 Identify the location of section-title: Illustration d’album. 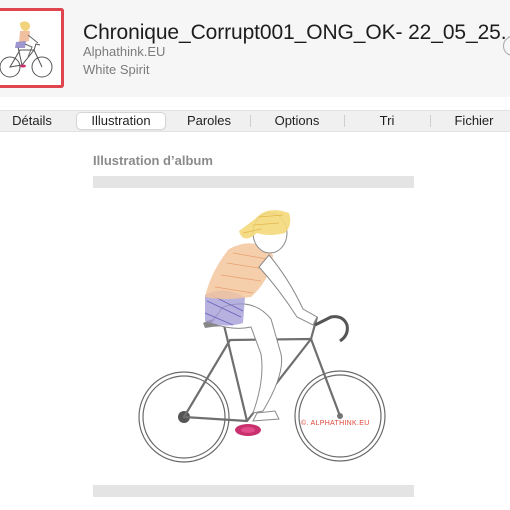
(153, 160).